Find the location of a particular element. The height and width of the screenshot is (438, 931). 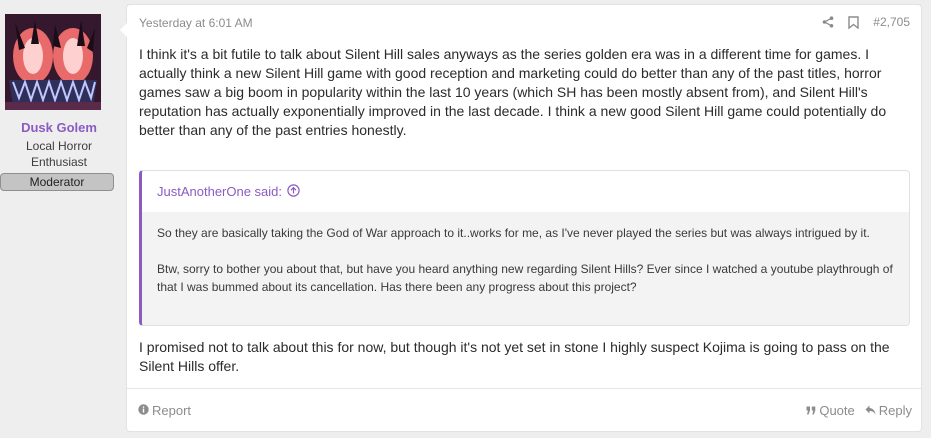

report-link: Report is located at coordinates (164, 410).